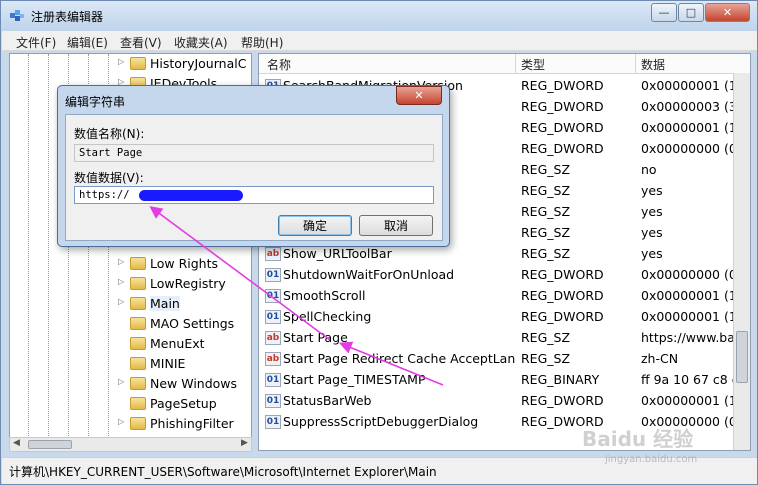 Image resolution: width=758 pixels, height=485 pixels. I want to click on list-row: 01 SmoothScroll REG_DWORD 0x00000001 (1), so click(500, 296).